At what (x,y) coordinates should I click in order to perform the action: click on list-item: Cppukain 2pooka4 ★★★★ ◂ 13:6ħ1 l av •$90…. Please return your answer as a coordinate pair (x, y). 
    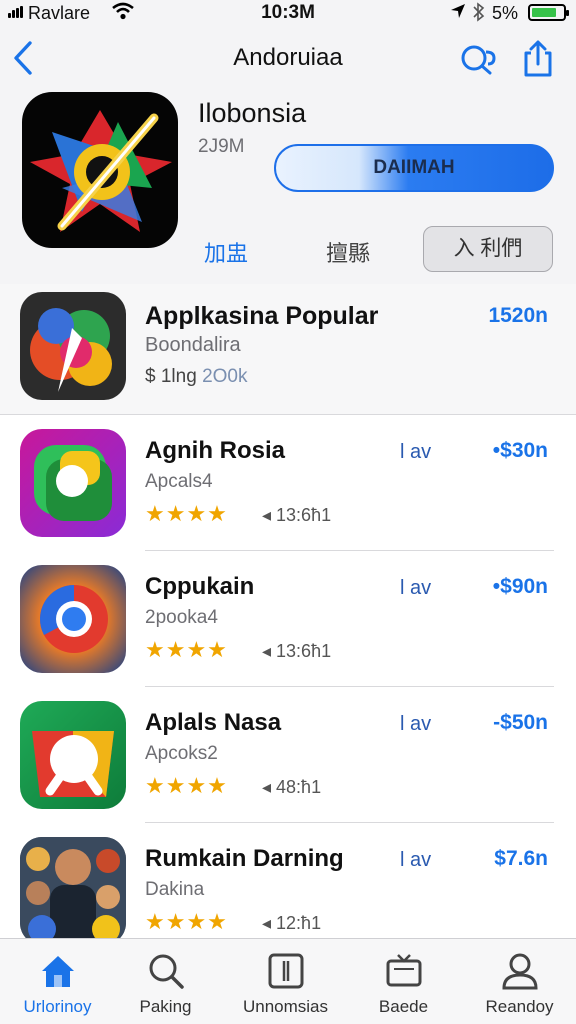
    Looking at the image, I should click on (288, 619).